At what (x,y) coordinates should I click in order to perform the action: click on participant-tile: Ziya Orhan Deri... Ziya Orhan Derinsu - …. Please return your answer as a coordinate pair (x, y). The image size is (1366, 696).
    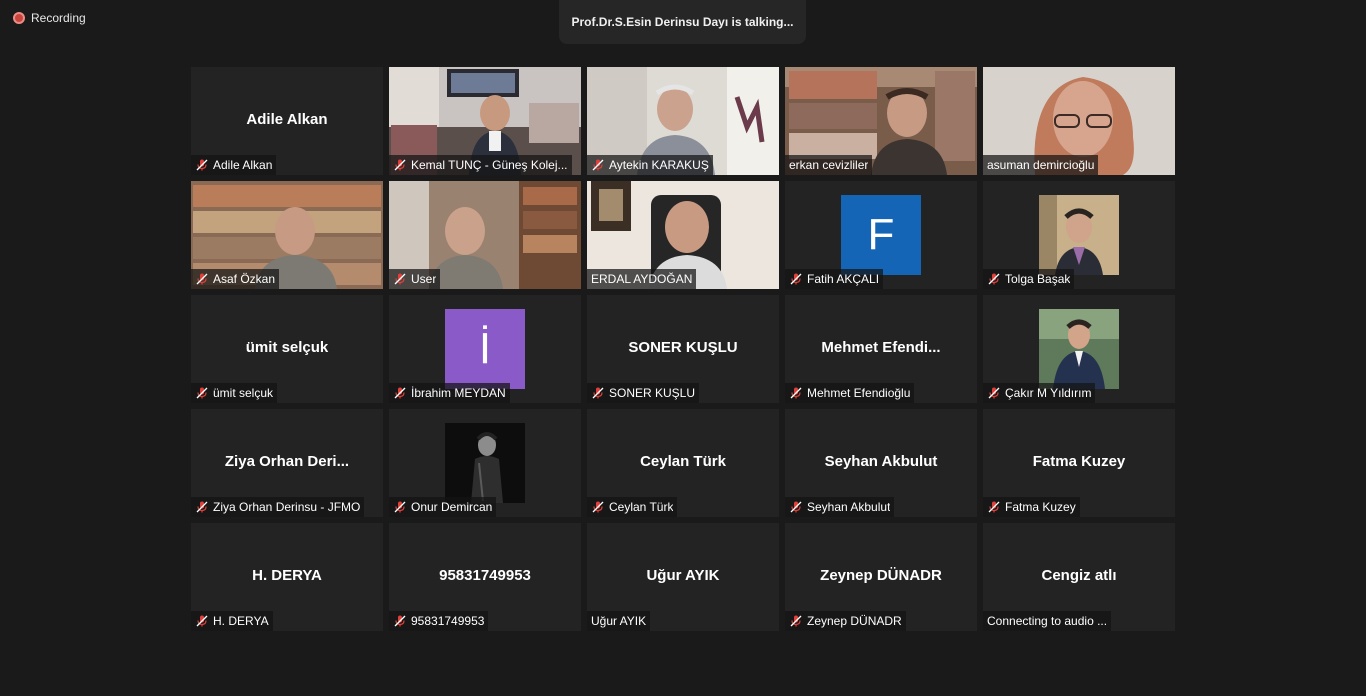
    Looking at the image, I should click on (287, 463).